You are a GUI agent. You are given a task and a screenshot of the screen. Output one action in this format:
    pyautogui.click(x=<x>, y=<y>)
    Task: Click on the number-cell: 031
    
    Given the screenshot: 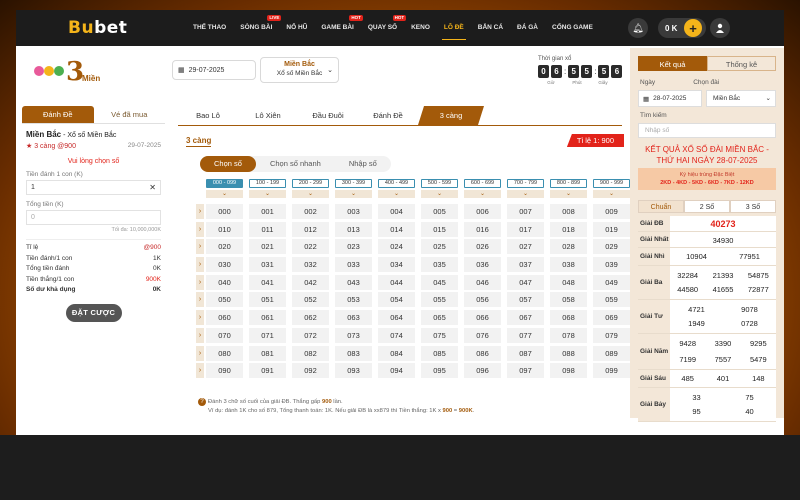 What is the action you would take?
    pyautogui.click(x=267, y=265)
    